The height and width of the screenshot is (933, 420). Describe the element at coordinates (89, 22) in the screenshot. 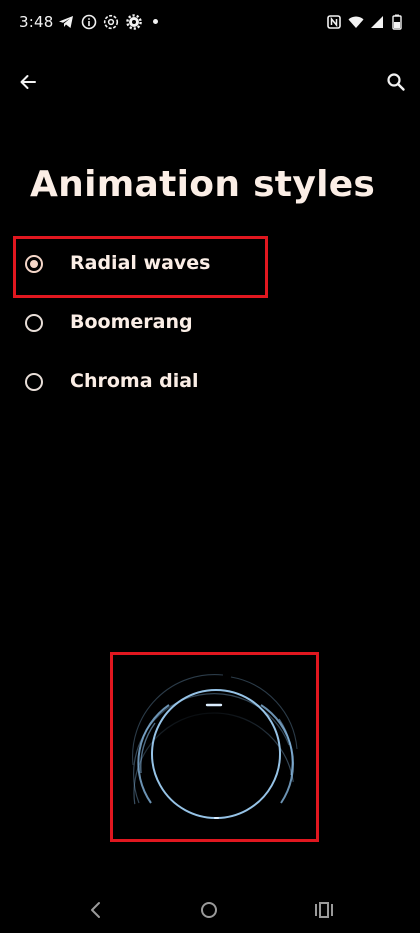

I see `info-icon` at that location.